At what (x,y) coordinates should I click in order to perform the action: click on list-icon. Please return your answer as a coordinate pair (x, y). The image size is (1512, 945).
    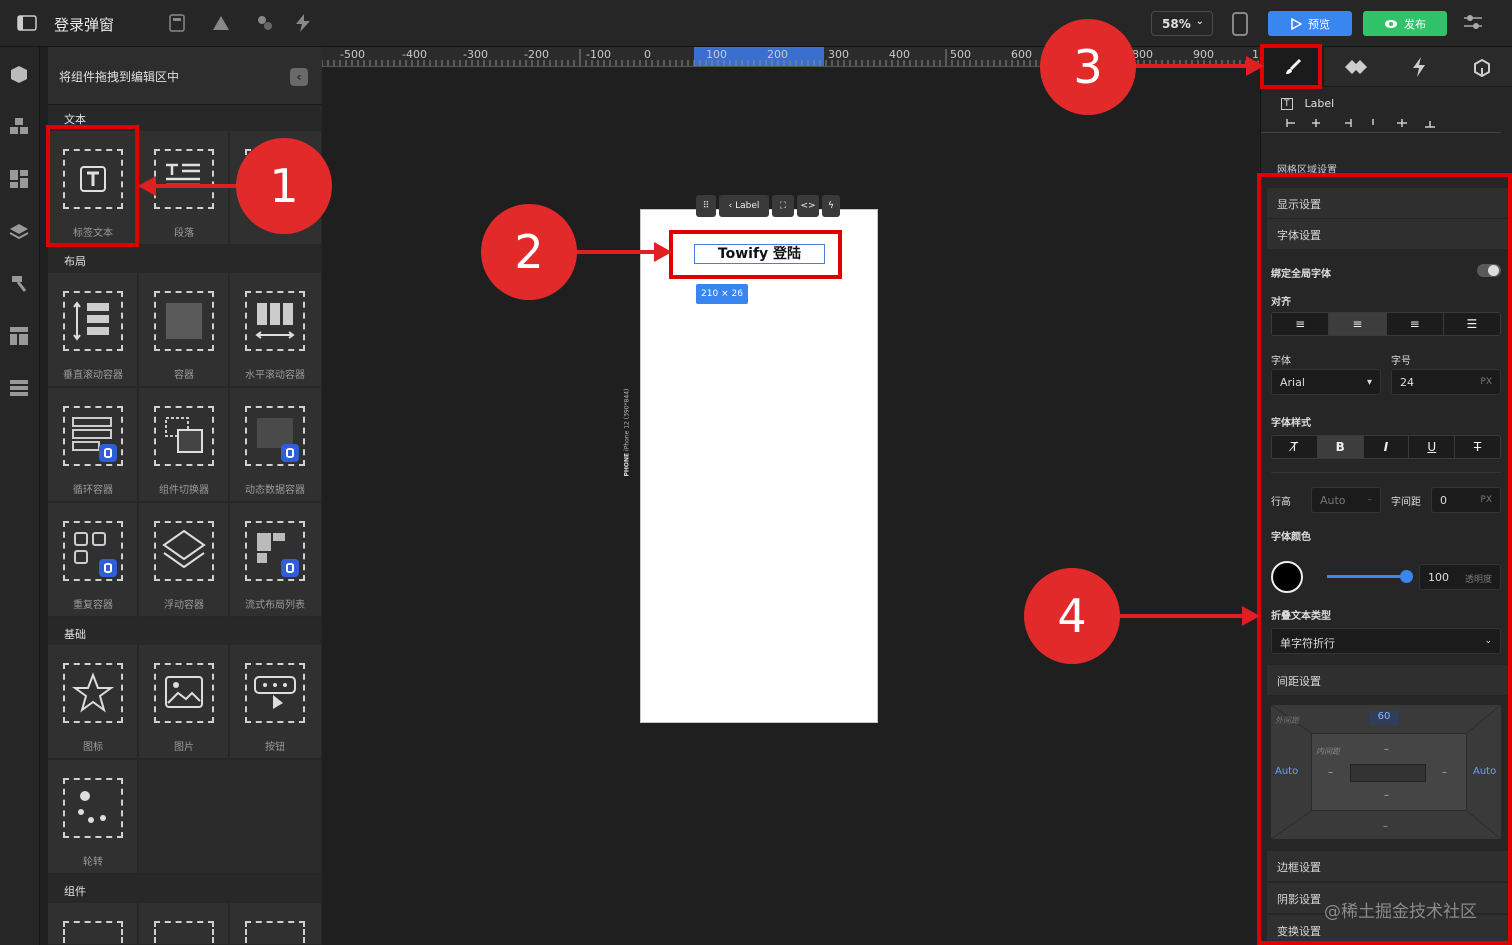
    Looking at the image, I should click on (19, 388).